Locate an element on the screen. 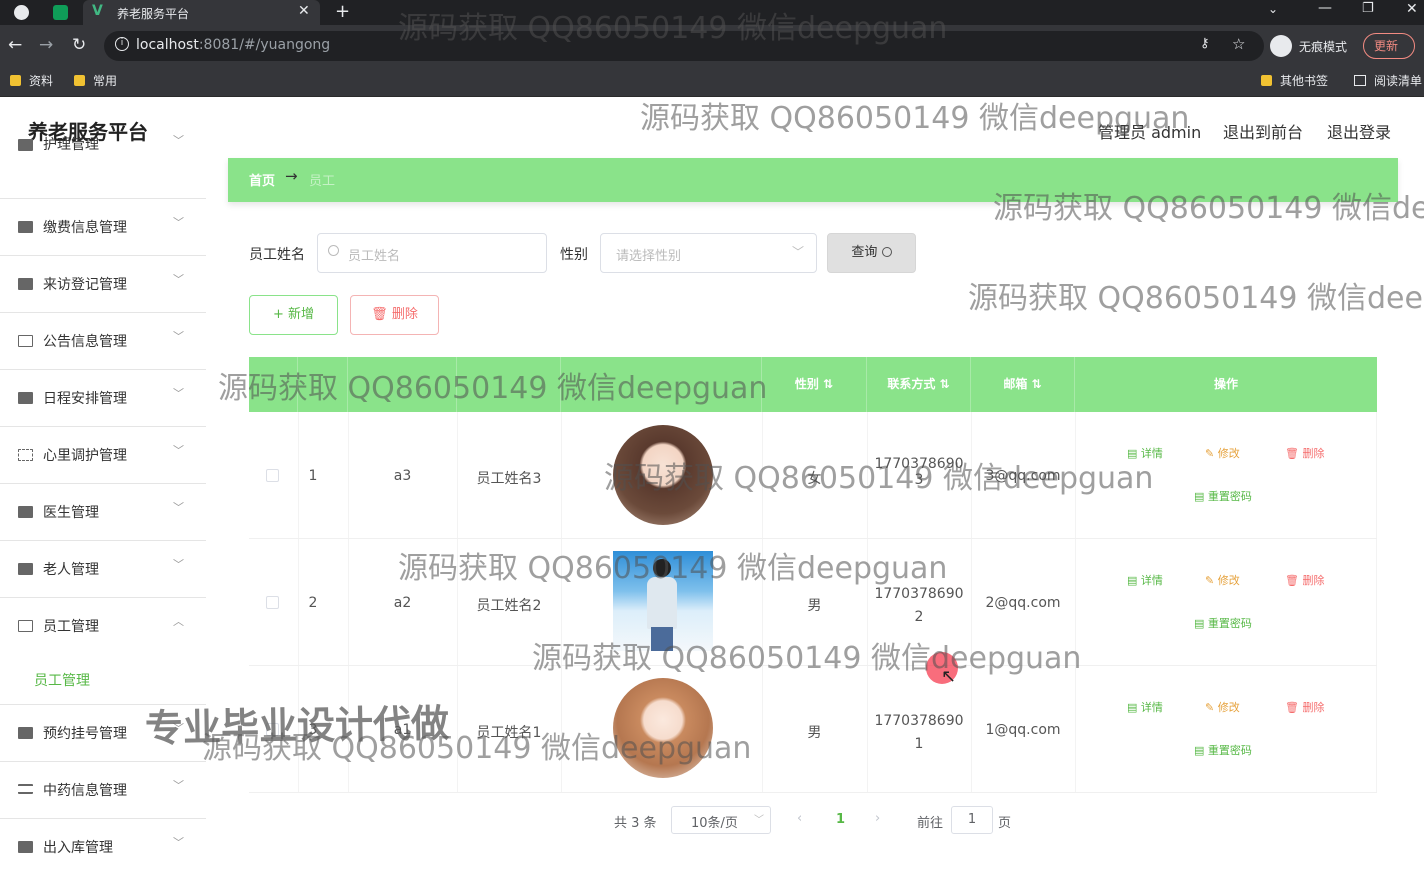 The width and height of the screenshot is (1424, 876). page-size-select: 10条/页 ﹀ is located at coordinates (721, 820).